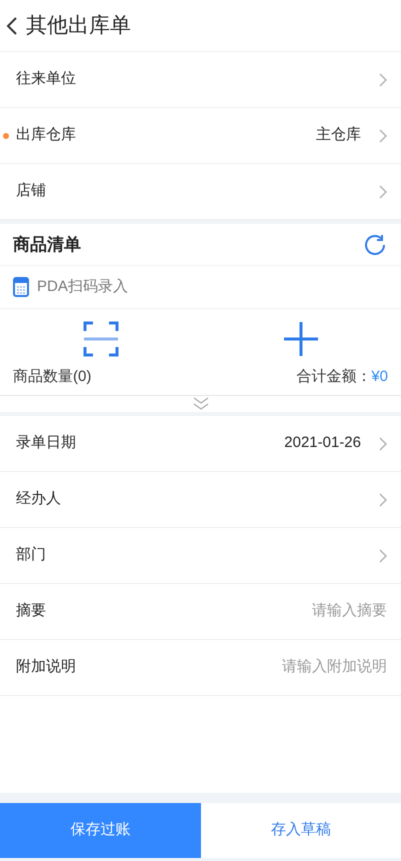 This screenshot has width=401, height=861. What do you see at coordinates (200, 404) in the screenshot?
I see `expand-icon` at bounding box center [200, 404].